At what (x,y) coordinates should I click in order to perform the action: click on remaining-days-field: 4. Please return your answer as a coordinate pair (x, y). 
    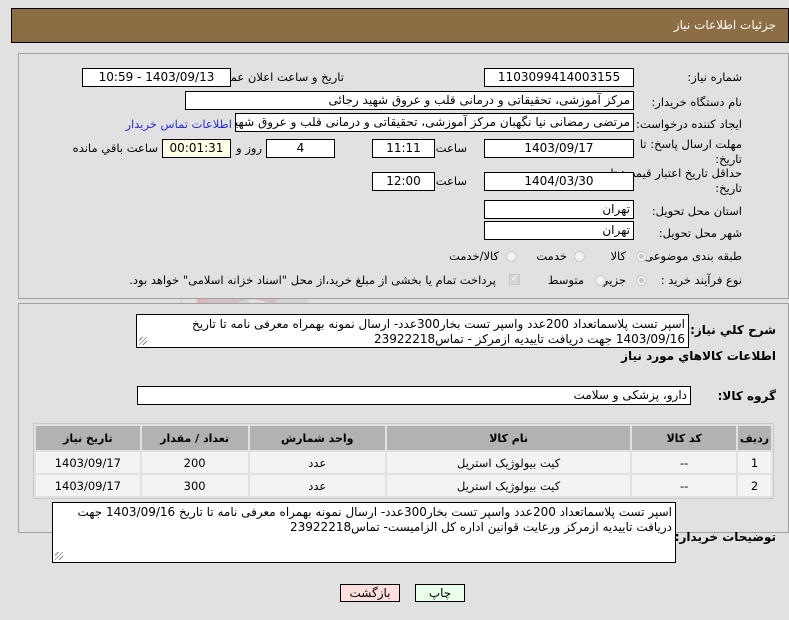
    Looking at the image, I should click on (300, 148).